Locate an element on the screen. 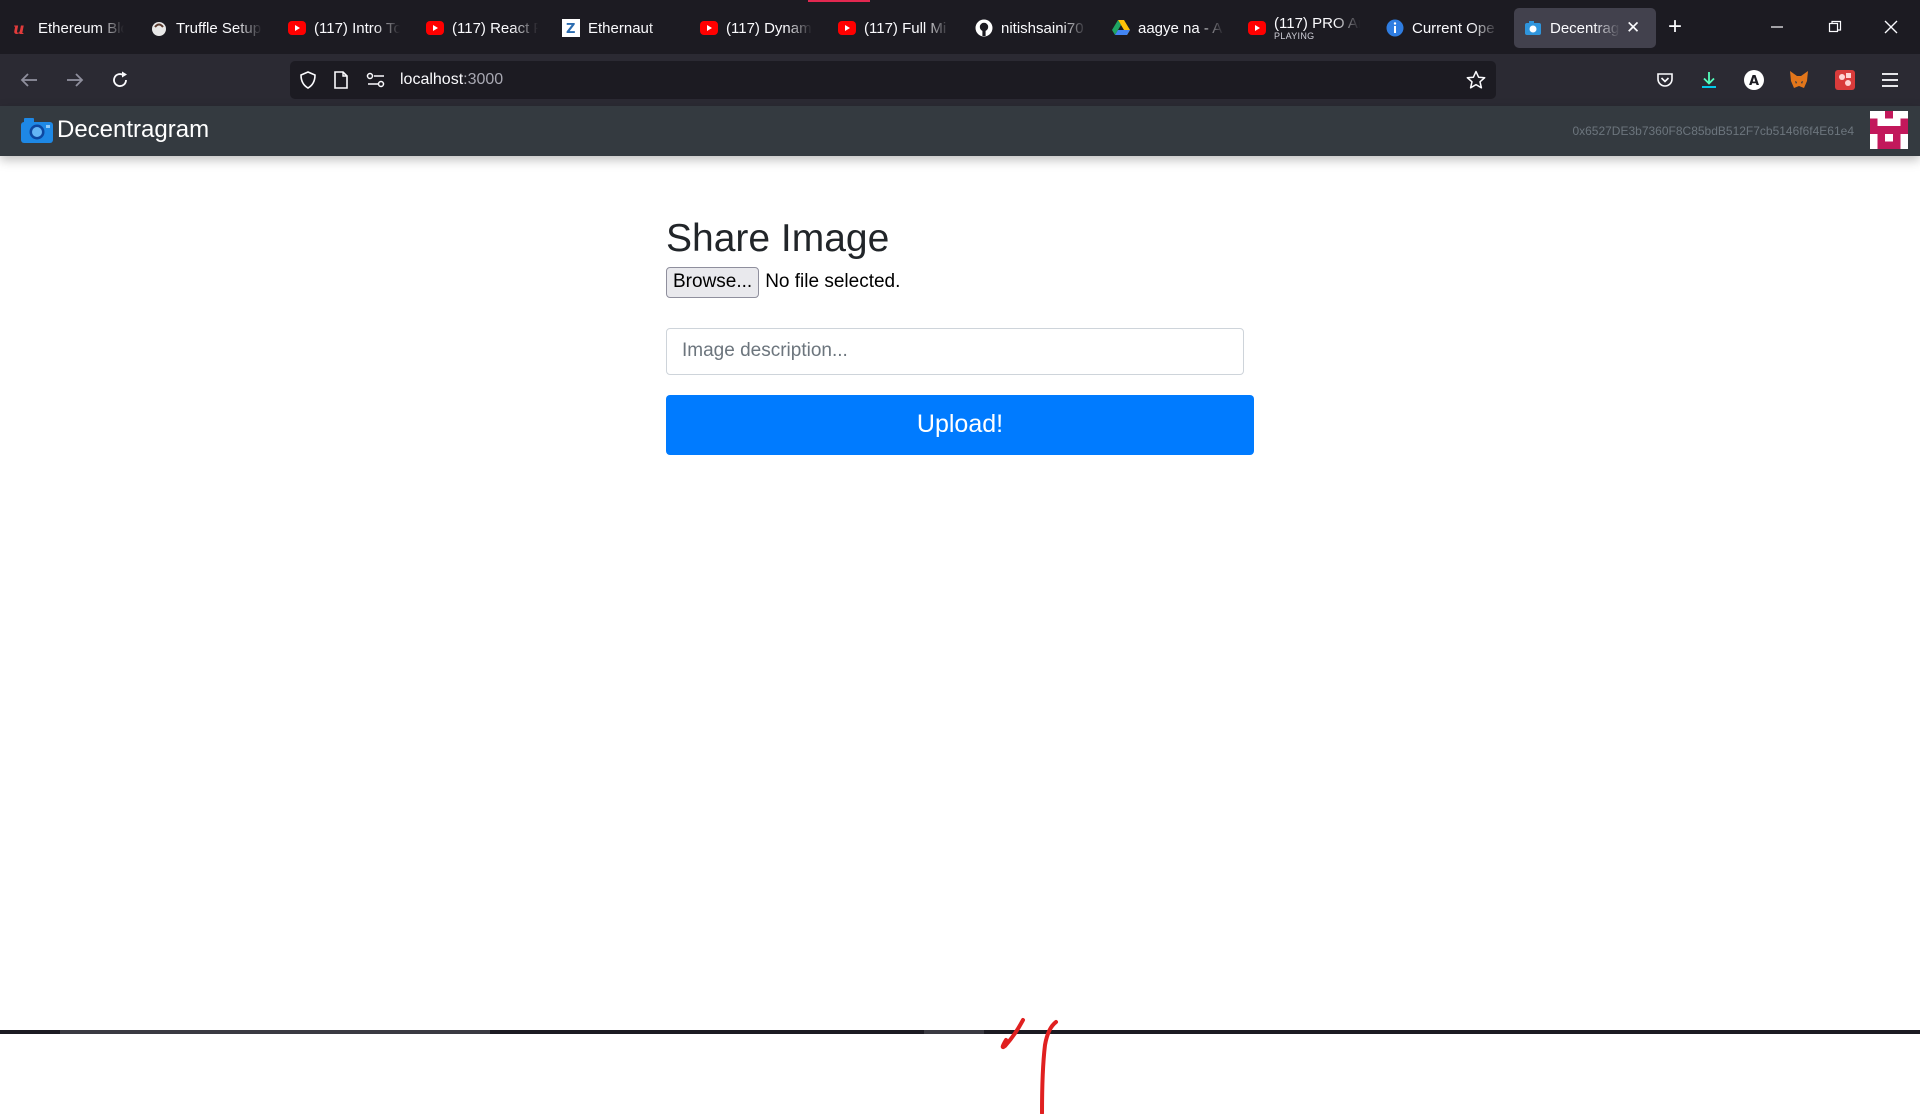  close-window-icon is located at coordinates (1891, 27).